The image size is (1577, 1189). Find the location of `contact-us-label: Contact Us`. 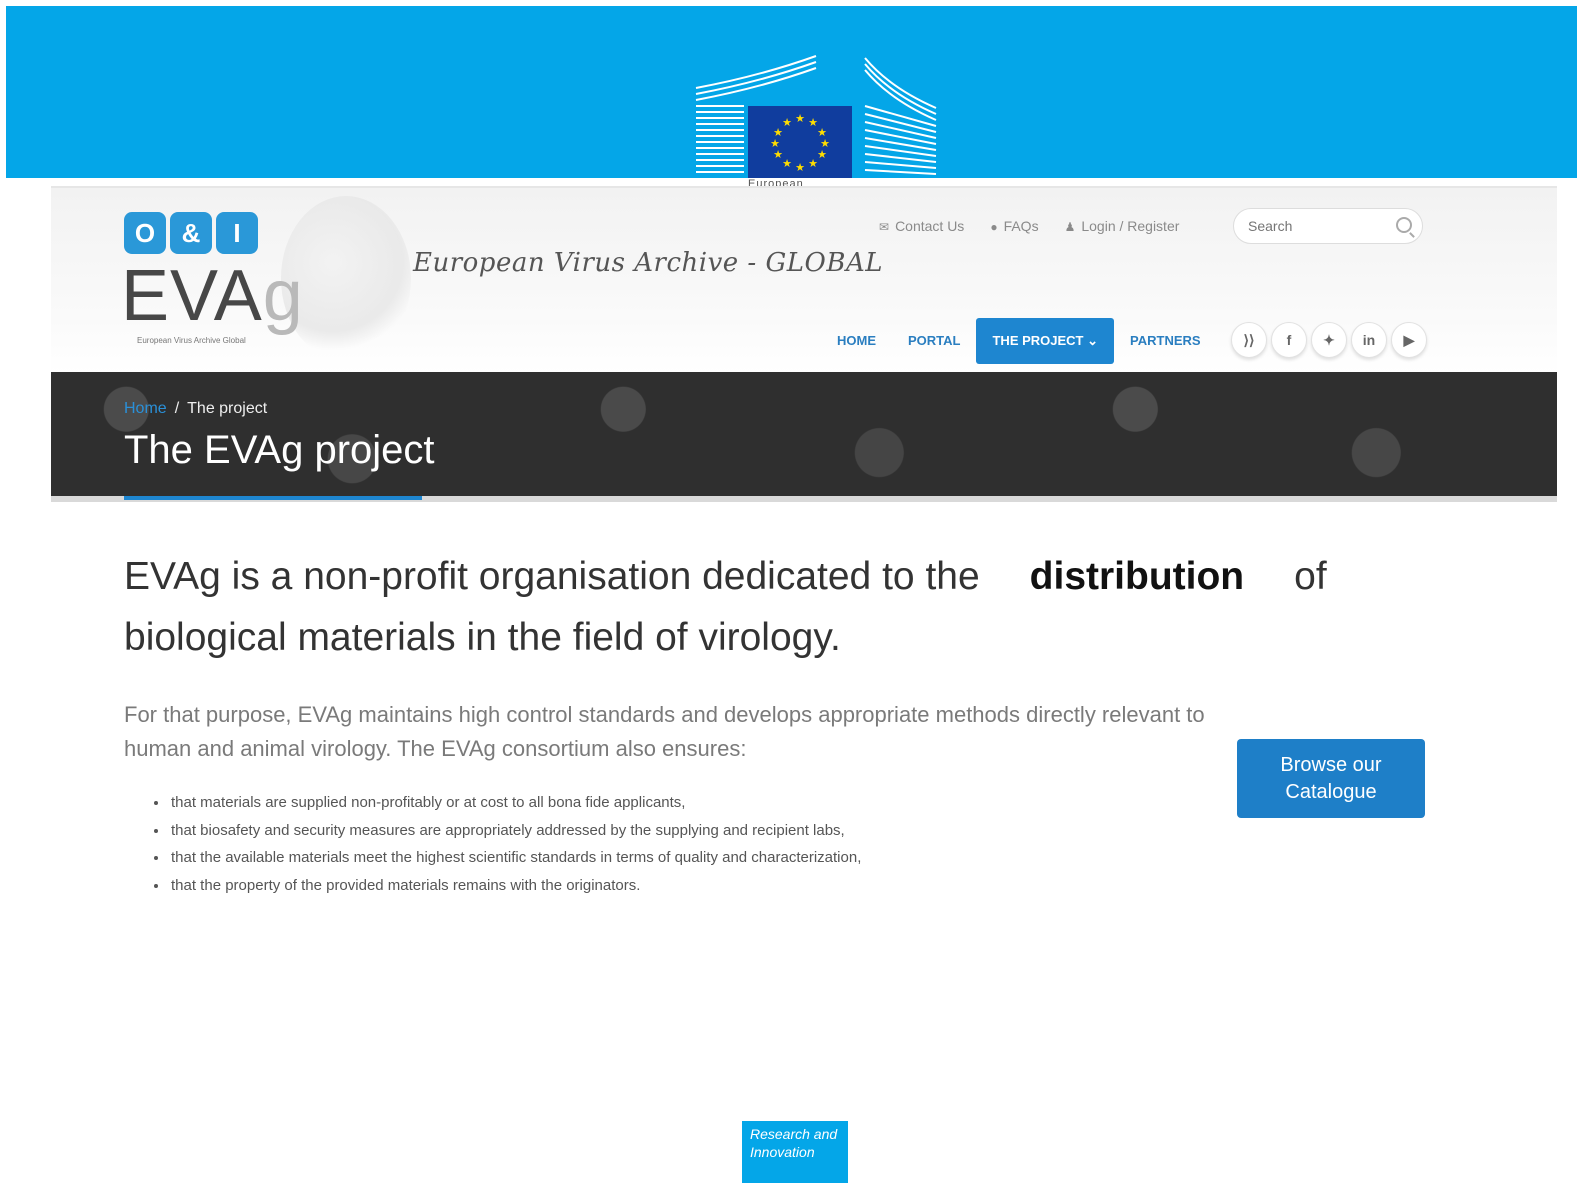

contact-us-label: Contact Us is located at coordinates (930, 226).